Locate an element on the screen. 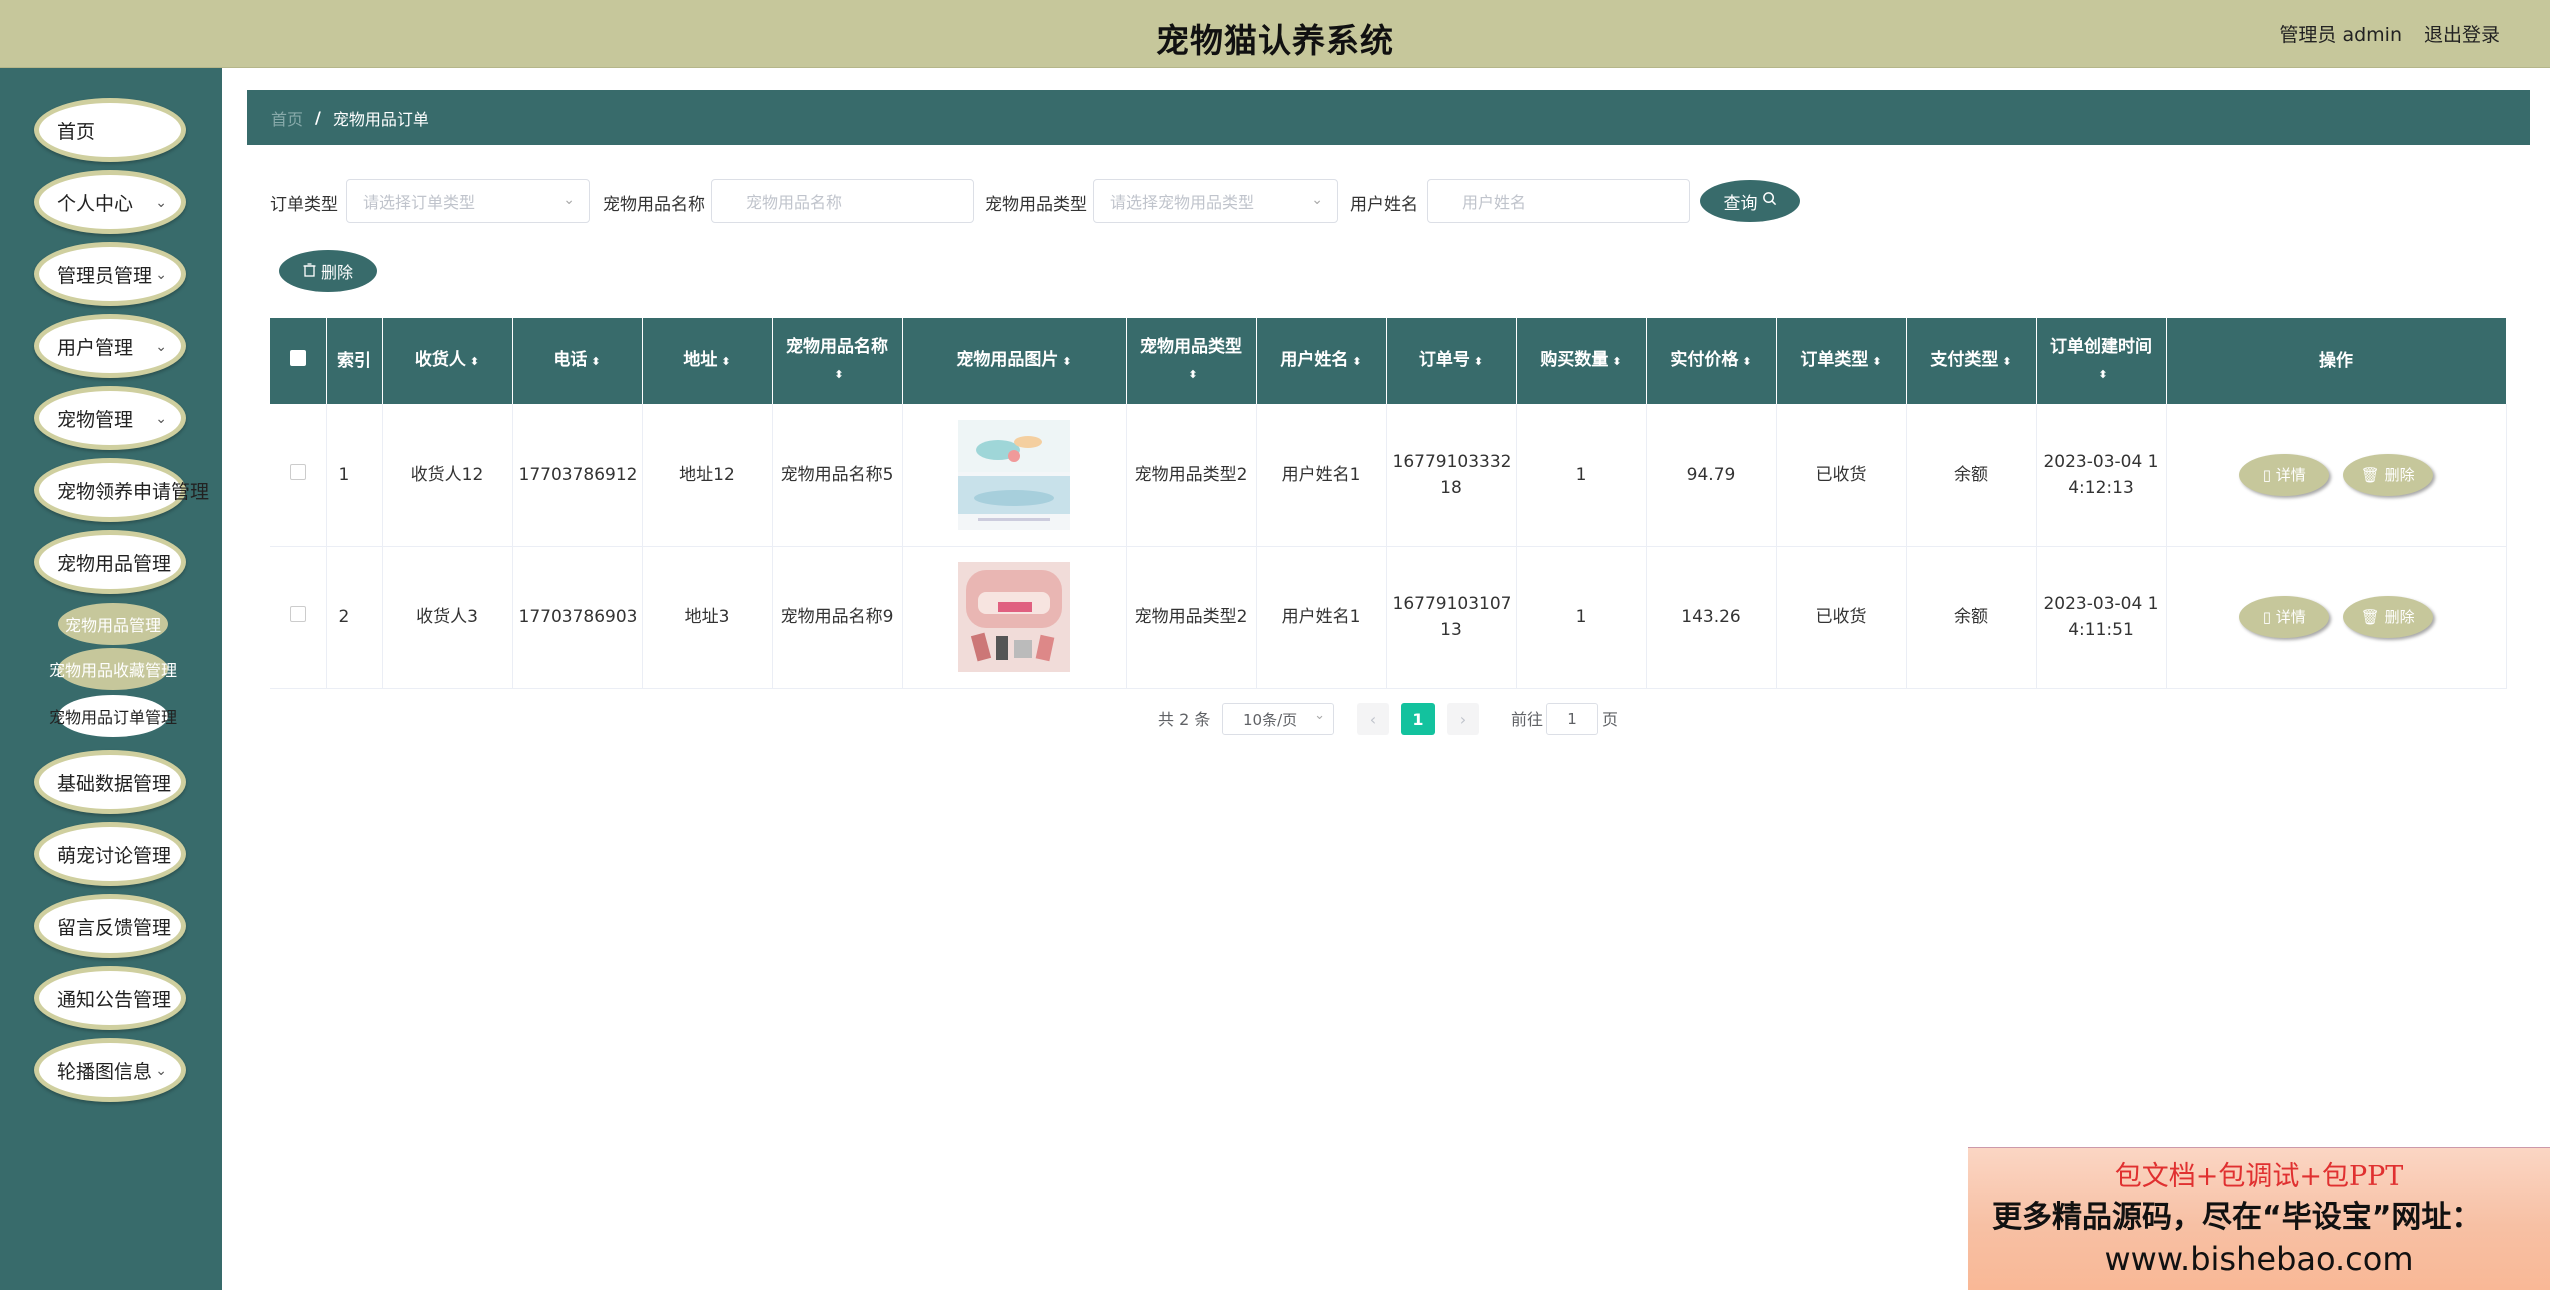 The width and height of the screenshot is (2550, 1290). trash-icon: 🗑 is located at coordinates (2372, 617).